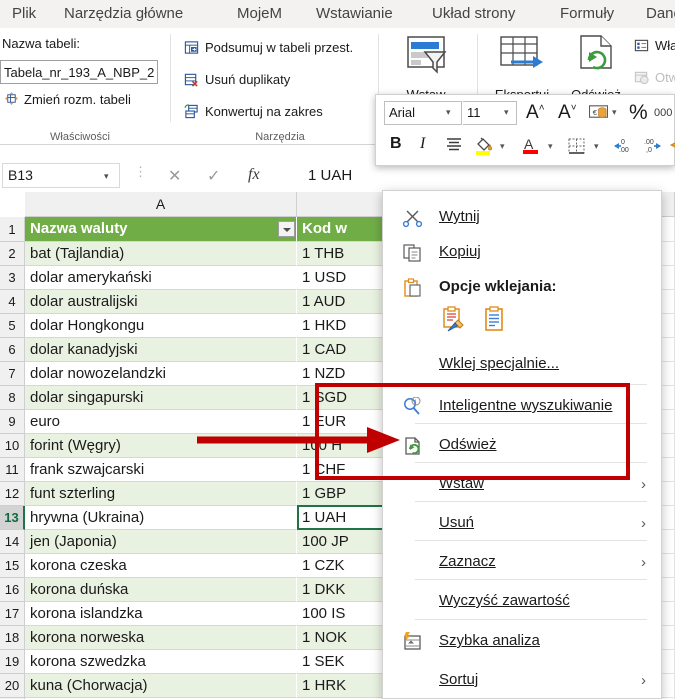 This screenshot has width=675, height=699. What do you see at coordinates (12, 542) in the screenshot?
I see `row-header-14: 14` at bounding box center [12, 542].